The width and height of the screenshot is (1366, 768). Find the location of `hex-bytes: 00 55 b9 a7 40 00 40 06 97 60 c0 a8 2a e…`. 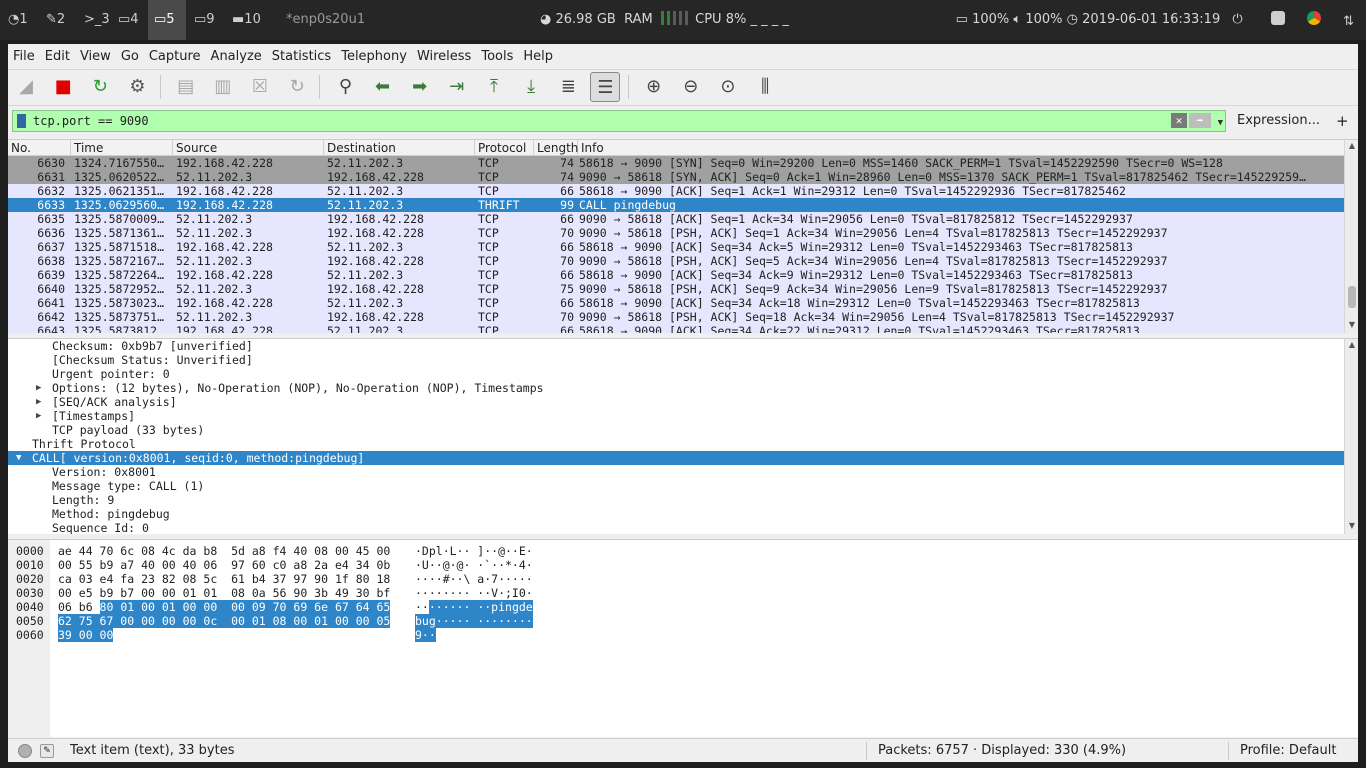

hex-bytes: 00 55 b9 a7 40 00 40 06 97 60 c0 a8 2a e… is located at coordinates (224, 565).